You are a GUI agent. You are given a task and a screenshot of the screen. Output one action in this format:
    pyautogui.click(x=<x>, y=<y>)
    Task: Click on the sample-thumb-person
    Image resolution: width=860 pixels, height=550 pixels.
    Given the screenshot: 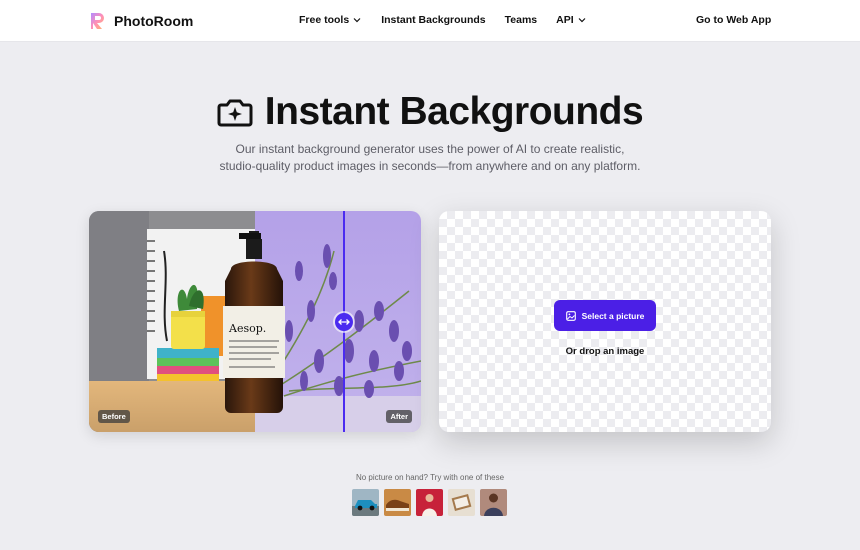 What is the action you would take?
    pyautogui.click(x=493, y=502)
    